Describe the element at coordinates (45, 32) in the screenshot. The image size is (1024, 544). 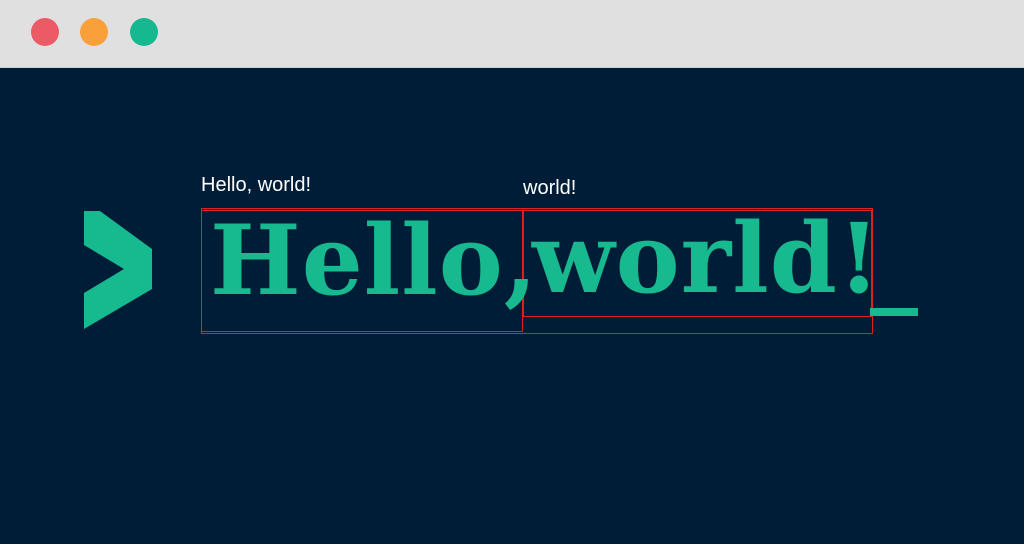
I see `close-window-button` at that location.